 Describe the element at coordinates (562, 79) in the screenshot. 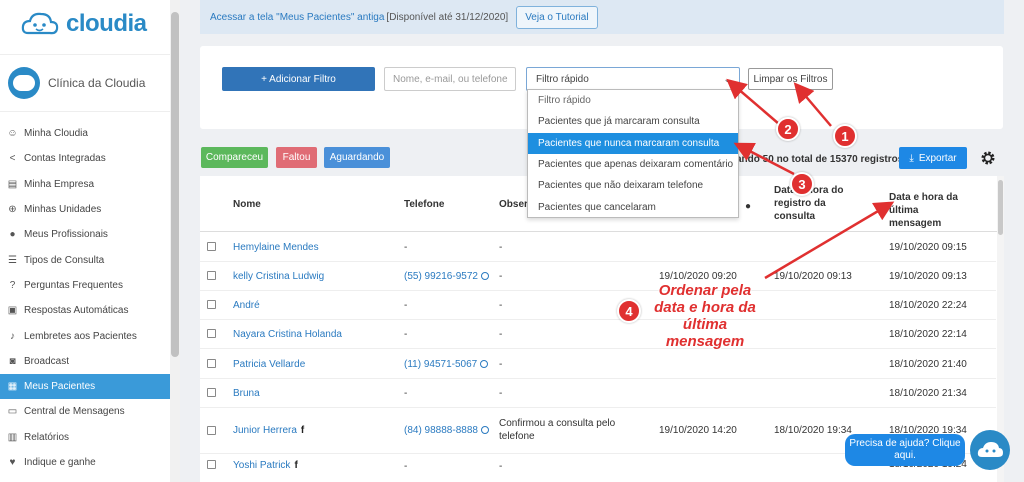

I see `quick-filter-value: Filtro rápido` at that location.